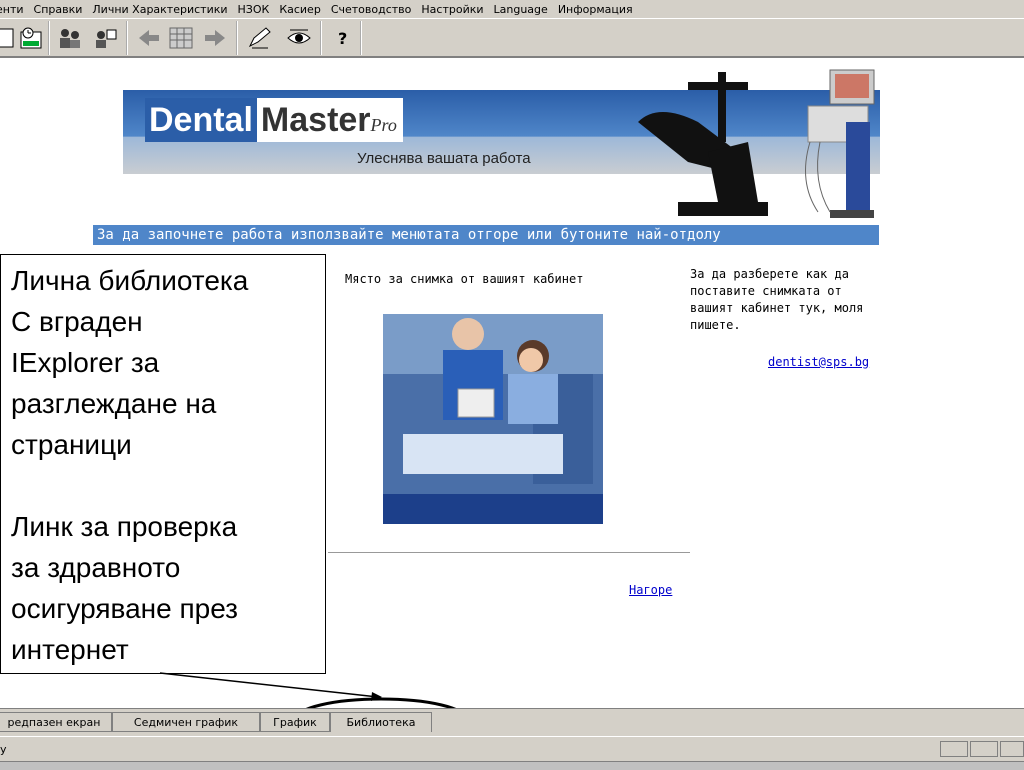 This screenshot has height=770, width=1024. What do you see at coordinates (512, 753) in the screenshot?
I see `status-bar: у` at bounding box center [512, 753].